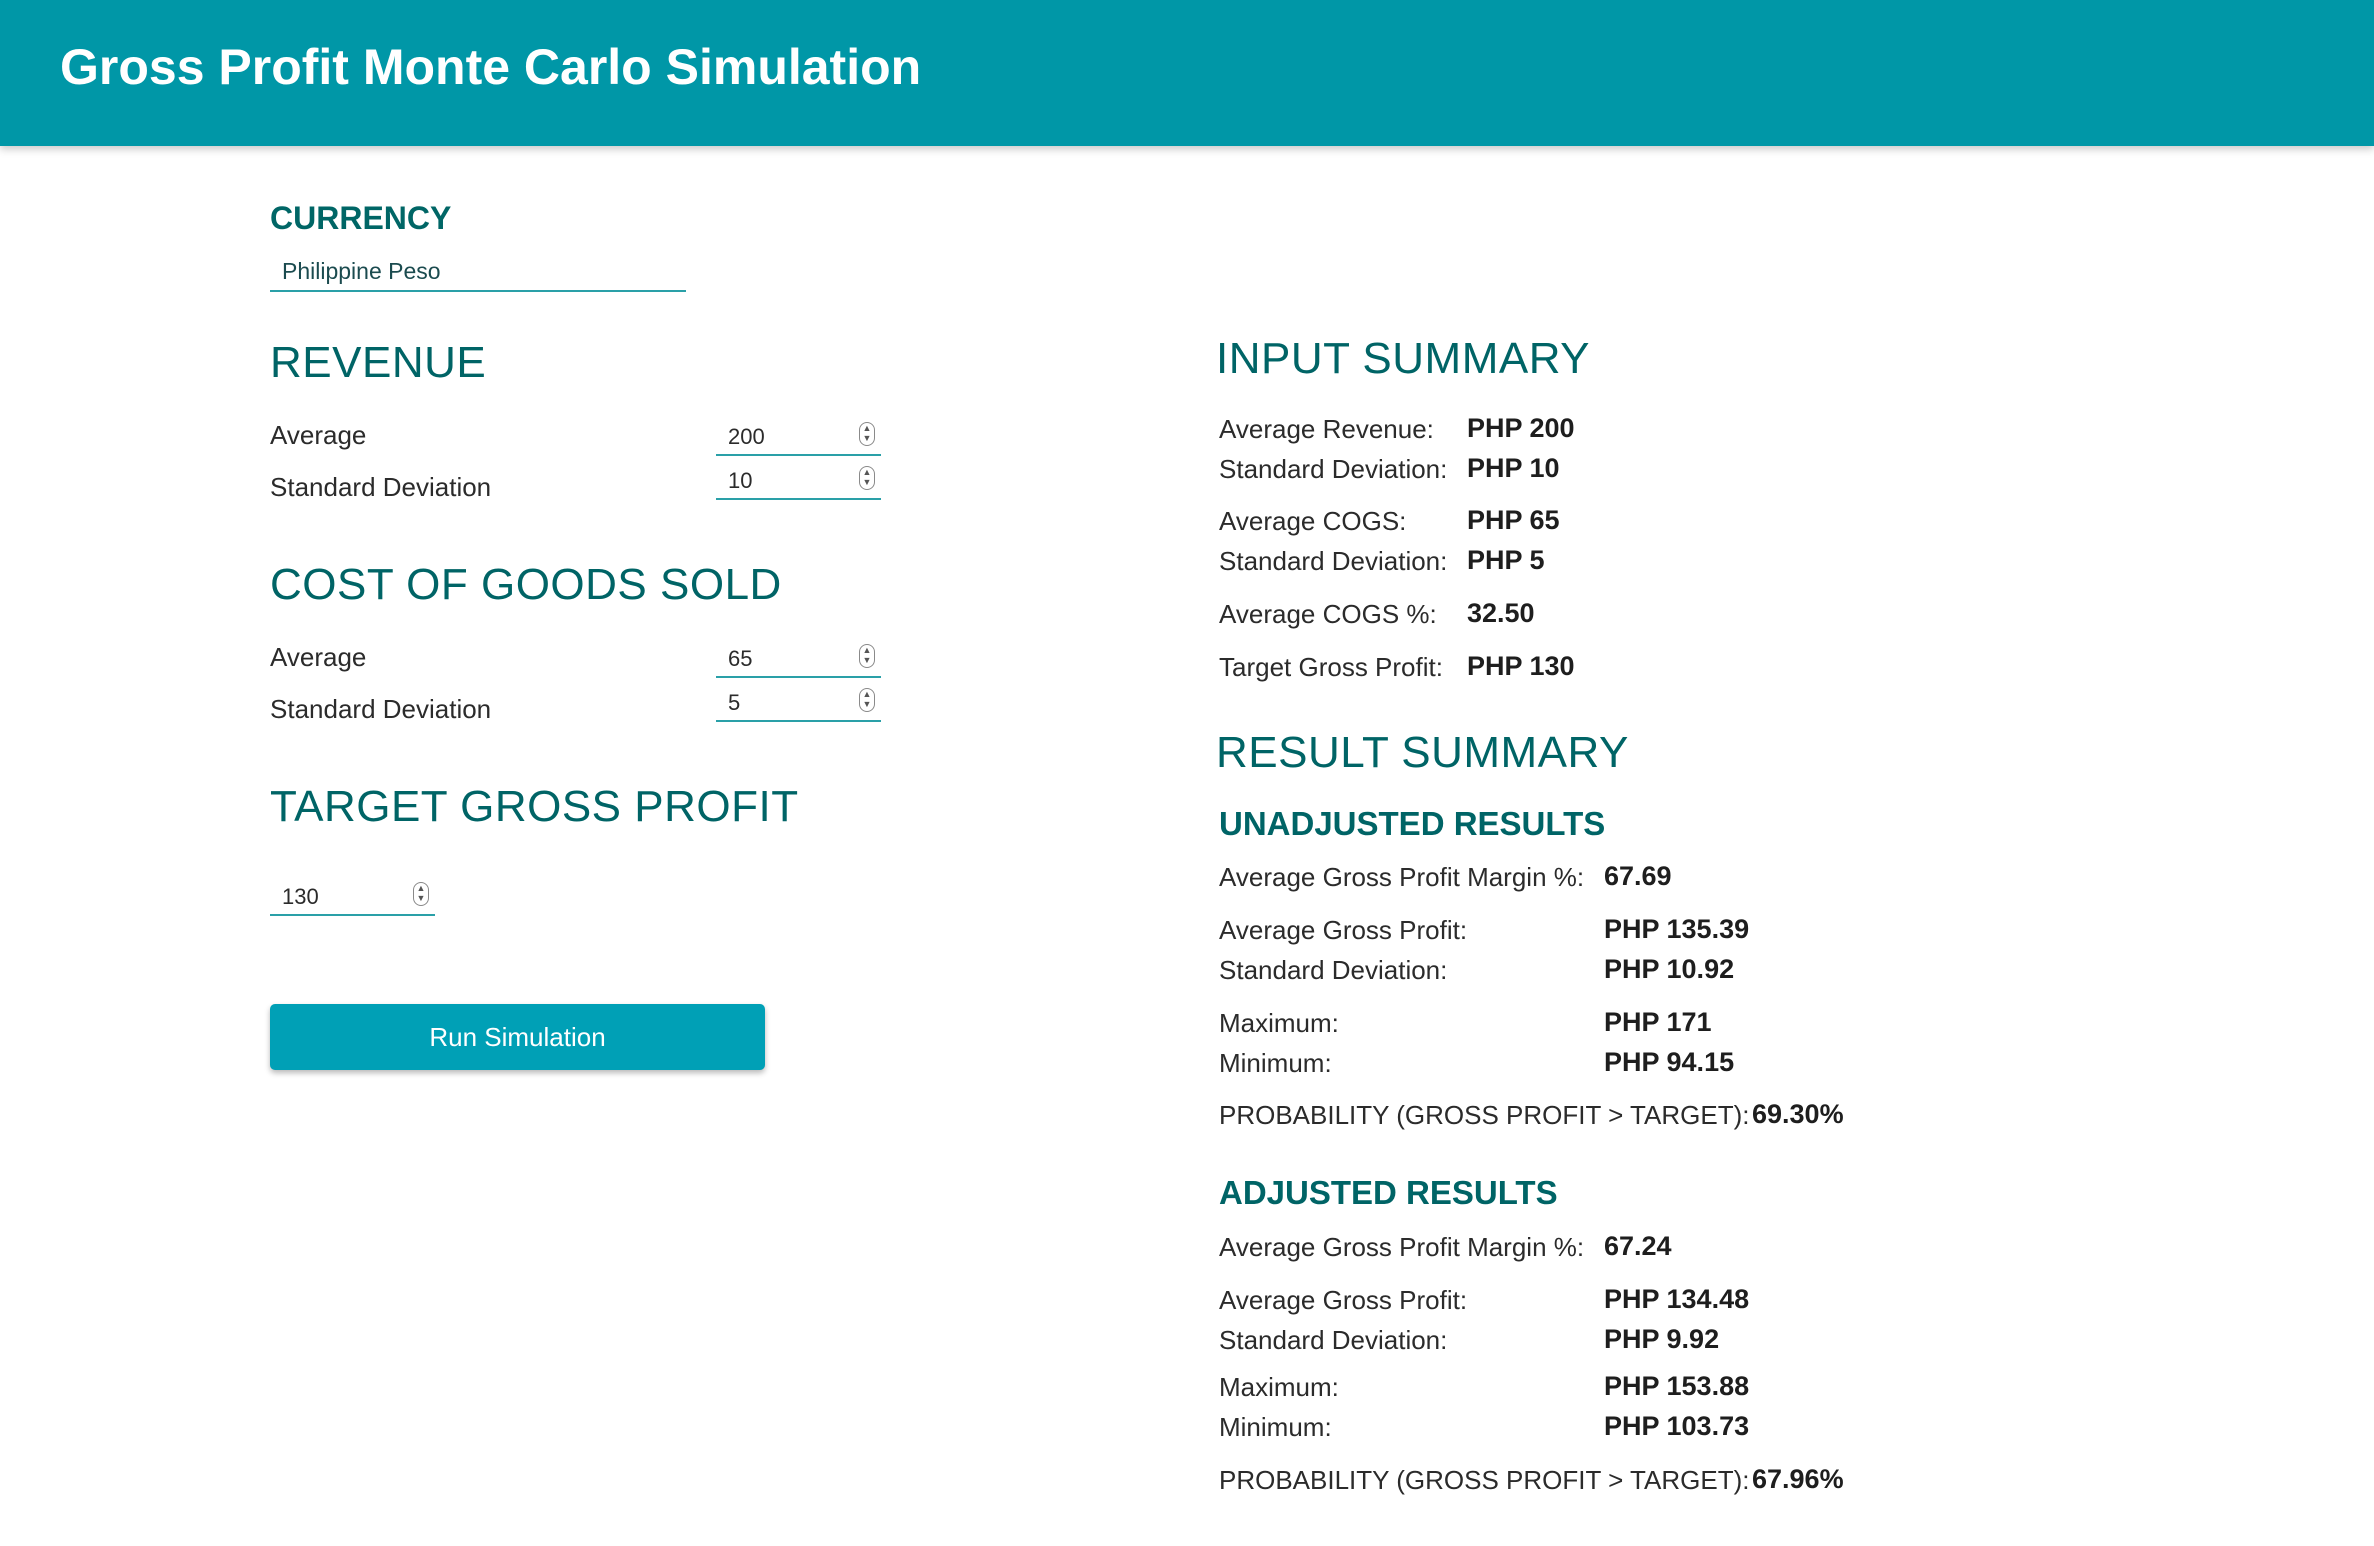  What do you see at coordinates (1513, 520) in the screenshot?
I see `summary-value: PHP 65` at bounding box center [1513, 520].